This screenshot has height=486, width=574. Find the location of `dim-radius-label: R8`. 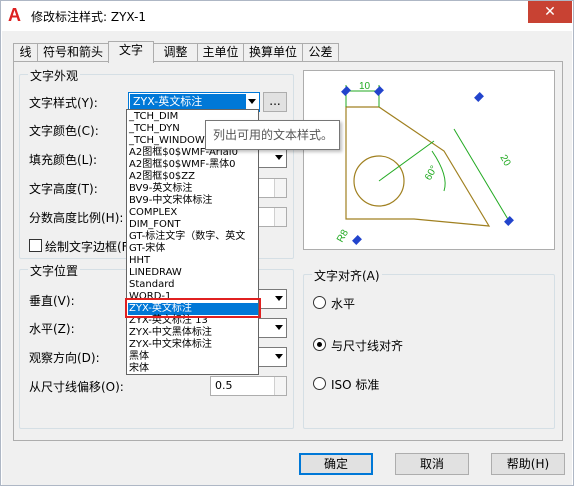

dim-radius-label: R8 is located at coordinates (343, 236).